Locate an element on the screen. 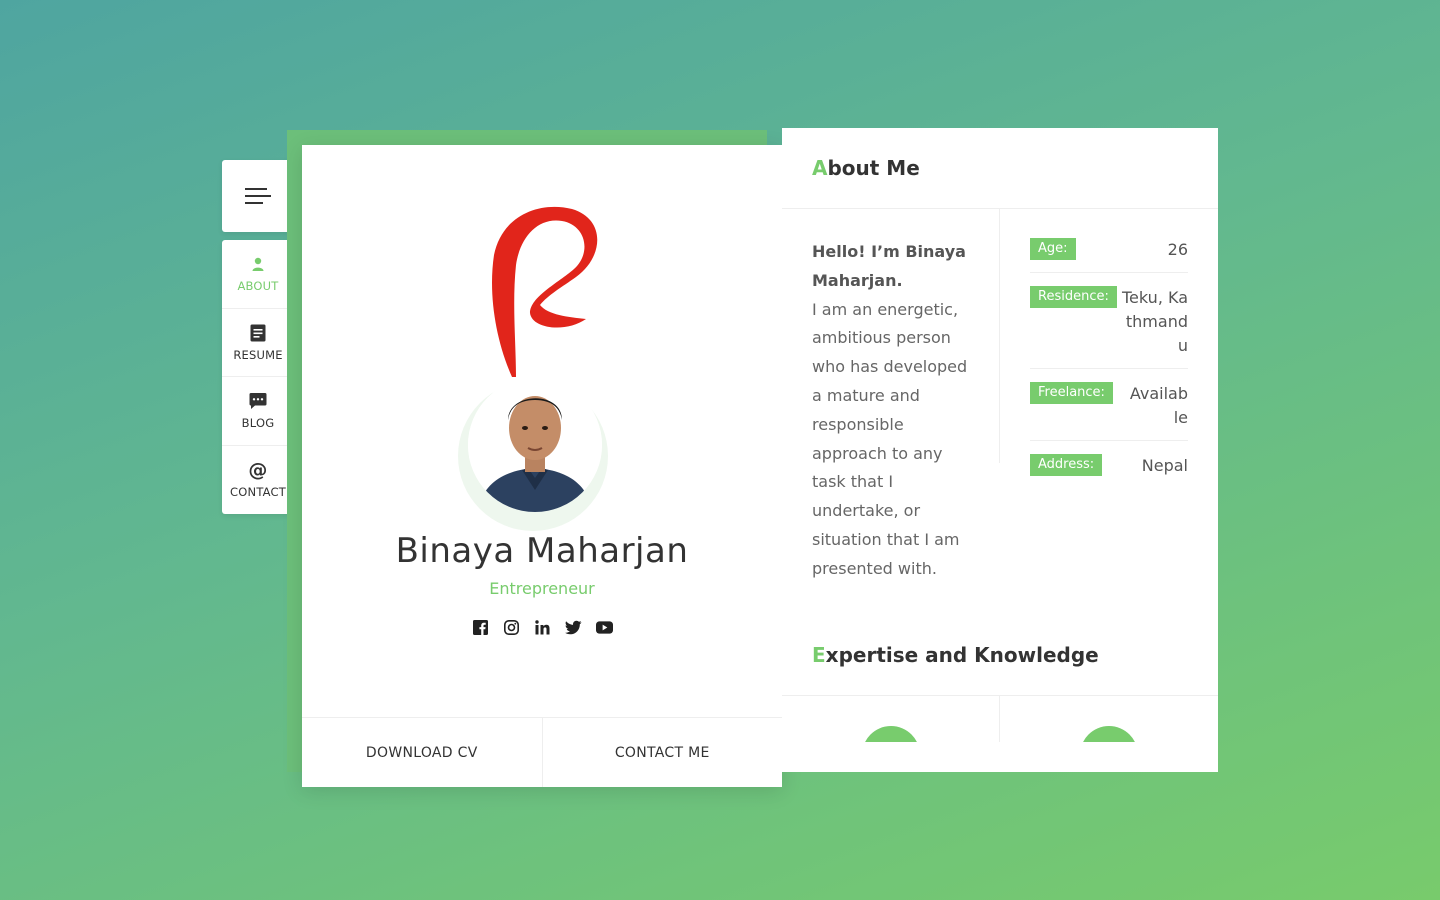 This screenshot has height=900, width=1440. contact-me-button: CONTACT ME is located at coordinates (663, 752).